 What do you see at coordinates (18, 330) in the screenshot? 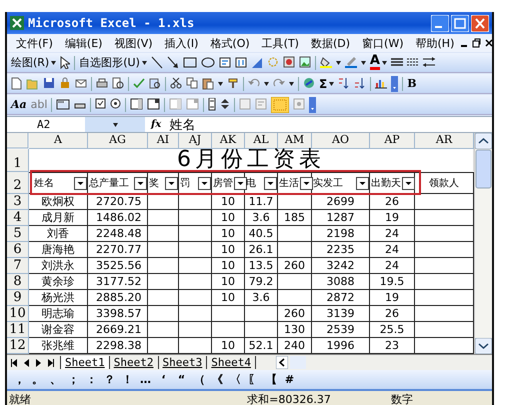
I see `row-header: 11` at bounding box center [18, 330].